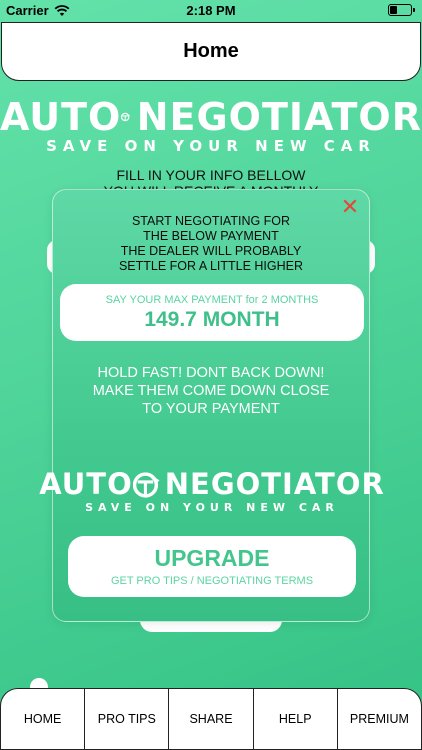  I want to click on hold-line: HOLD FAST! DONT BACK DOWN!, so click(211, 373).